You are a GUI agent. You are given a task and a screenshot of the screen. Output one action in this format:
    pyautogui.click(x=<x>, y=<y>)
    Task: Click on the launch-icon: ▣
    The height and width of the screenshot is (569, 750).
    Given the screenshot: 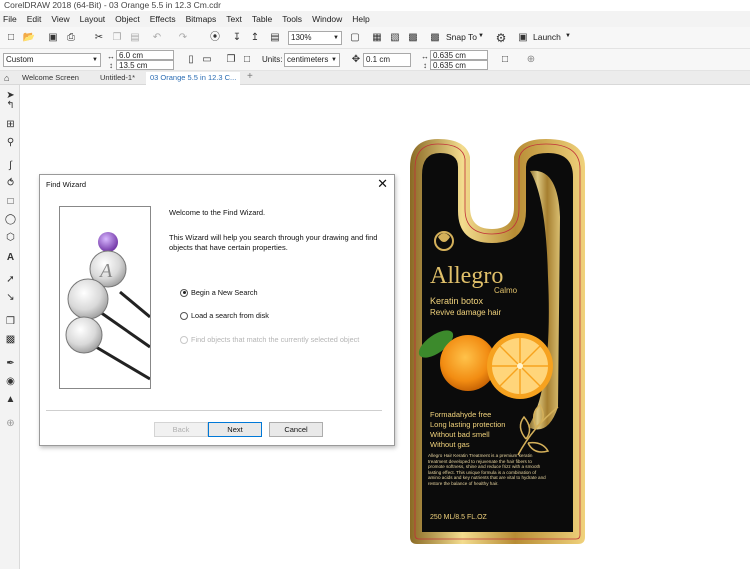 What is the action you would take?
    pyautogui.click(x=523, y=37)
    